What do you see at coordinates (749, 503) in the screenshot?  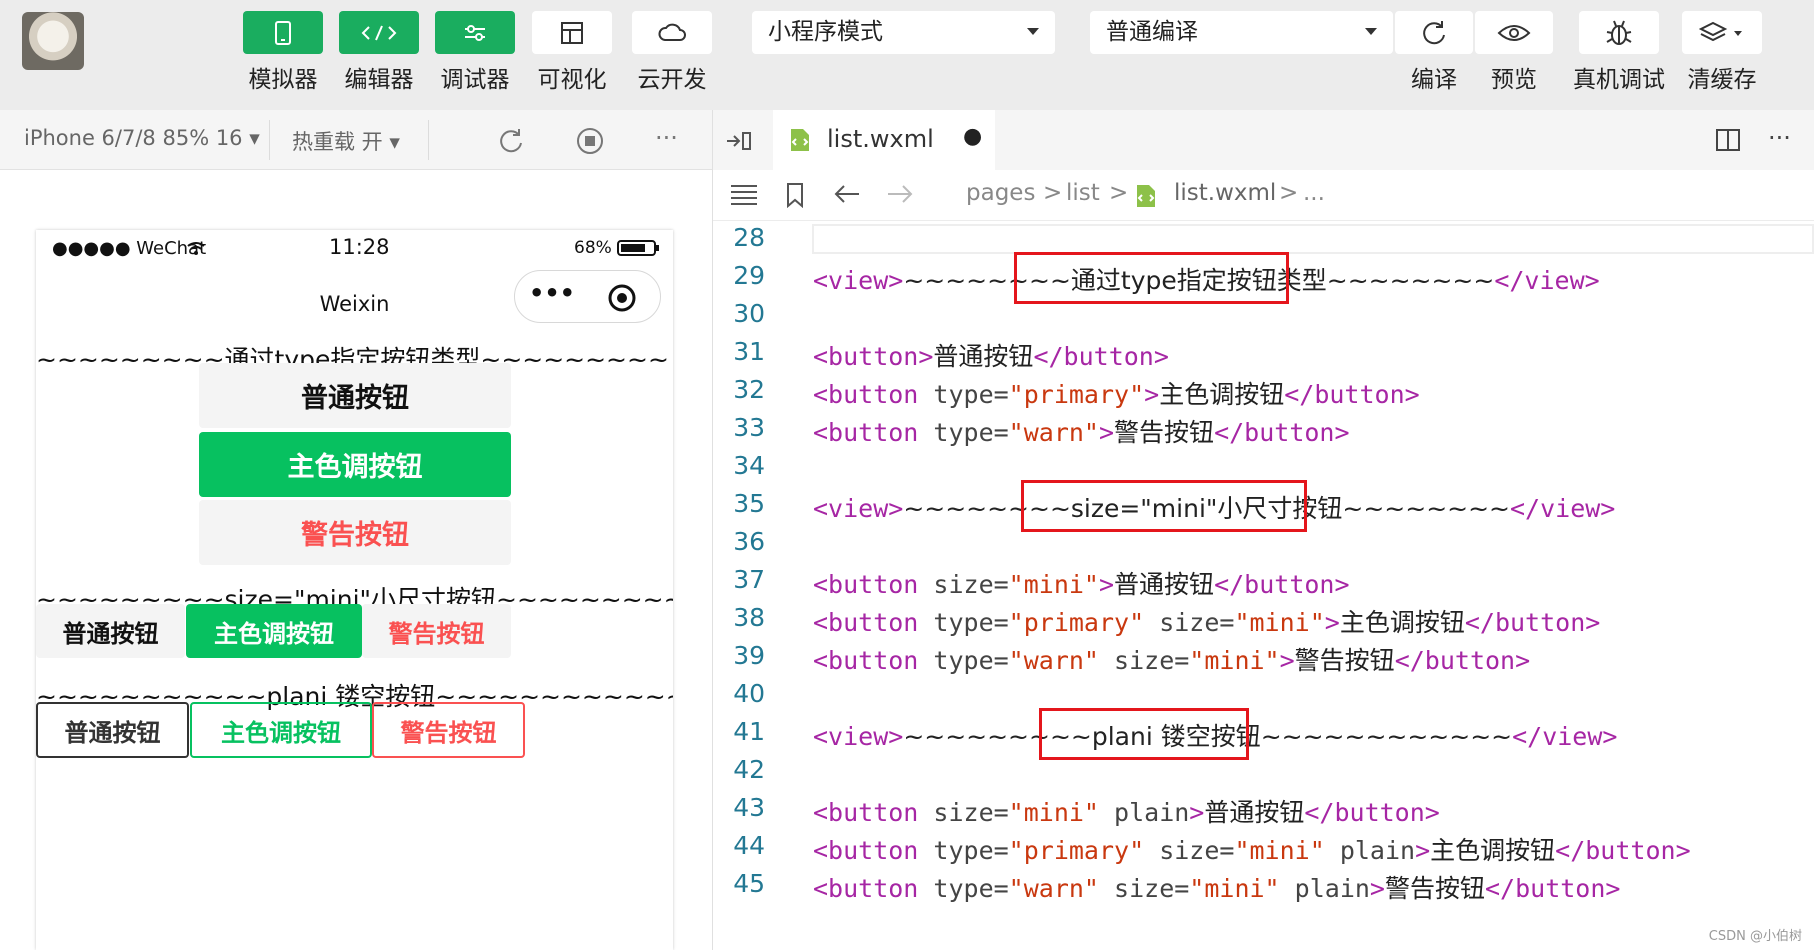 I see `line-number: 35` at bounding box center [749, 503].